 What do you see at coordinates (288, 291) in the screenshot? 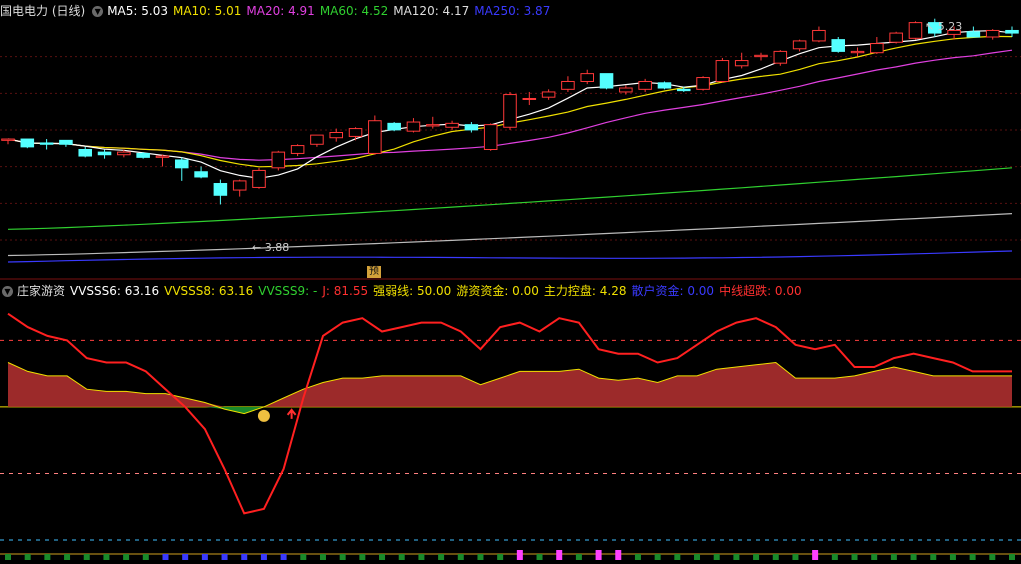
I see `indicator-label-2: VVSSS9: -` at bounding box center [288, 291].